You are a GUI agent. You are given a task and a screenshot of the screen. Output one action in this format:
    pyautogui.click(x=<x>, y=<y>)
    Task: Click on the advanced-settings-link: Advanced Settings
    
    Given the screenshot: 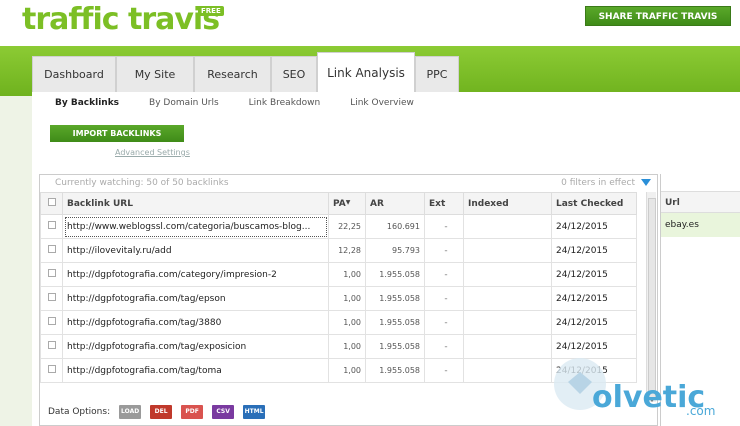 What is the action you would take?
    pyautogui.click(x=152, y=152)
    